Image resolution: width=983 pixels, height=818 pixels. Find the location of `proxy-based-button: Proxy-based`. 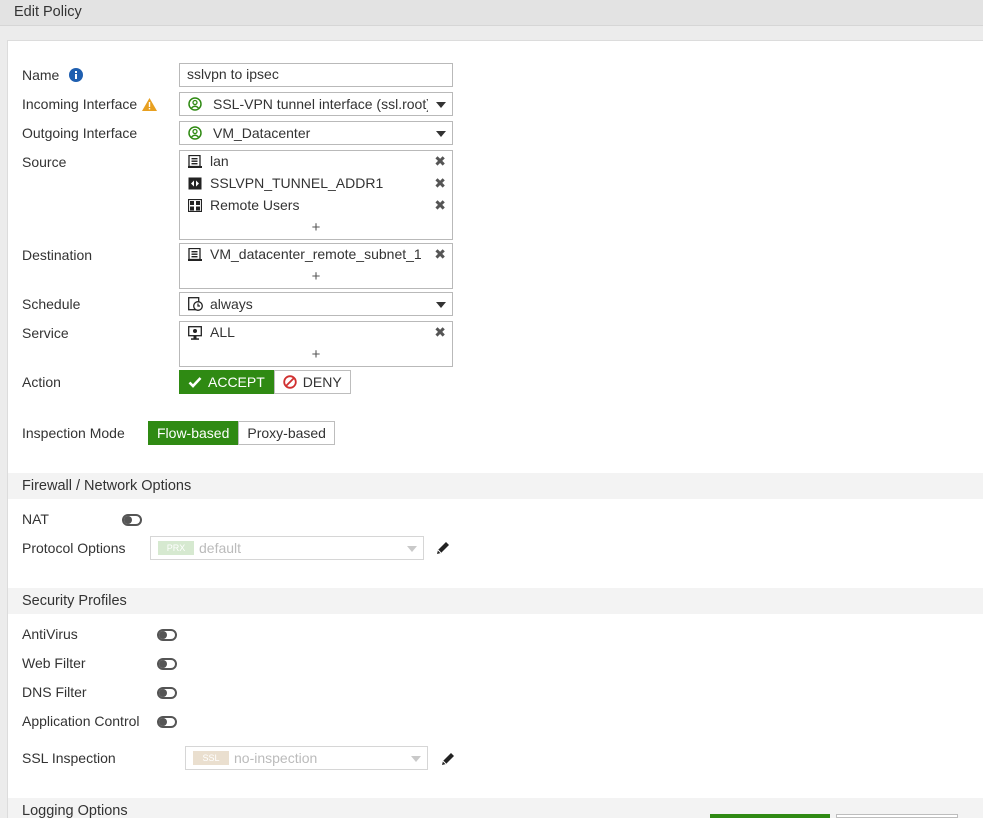

proxy-based-button: Proxy-based is located at coordinates (286, 433).